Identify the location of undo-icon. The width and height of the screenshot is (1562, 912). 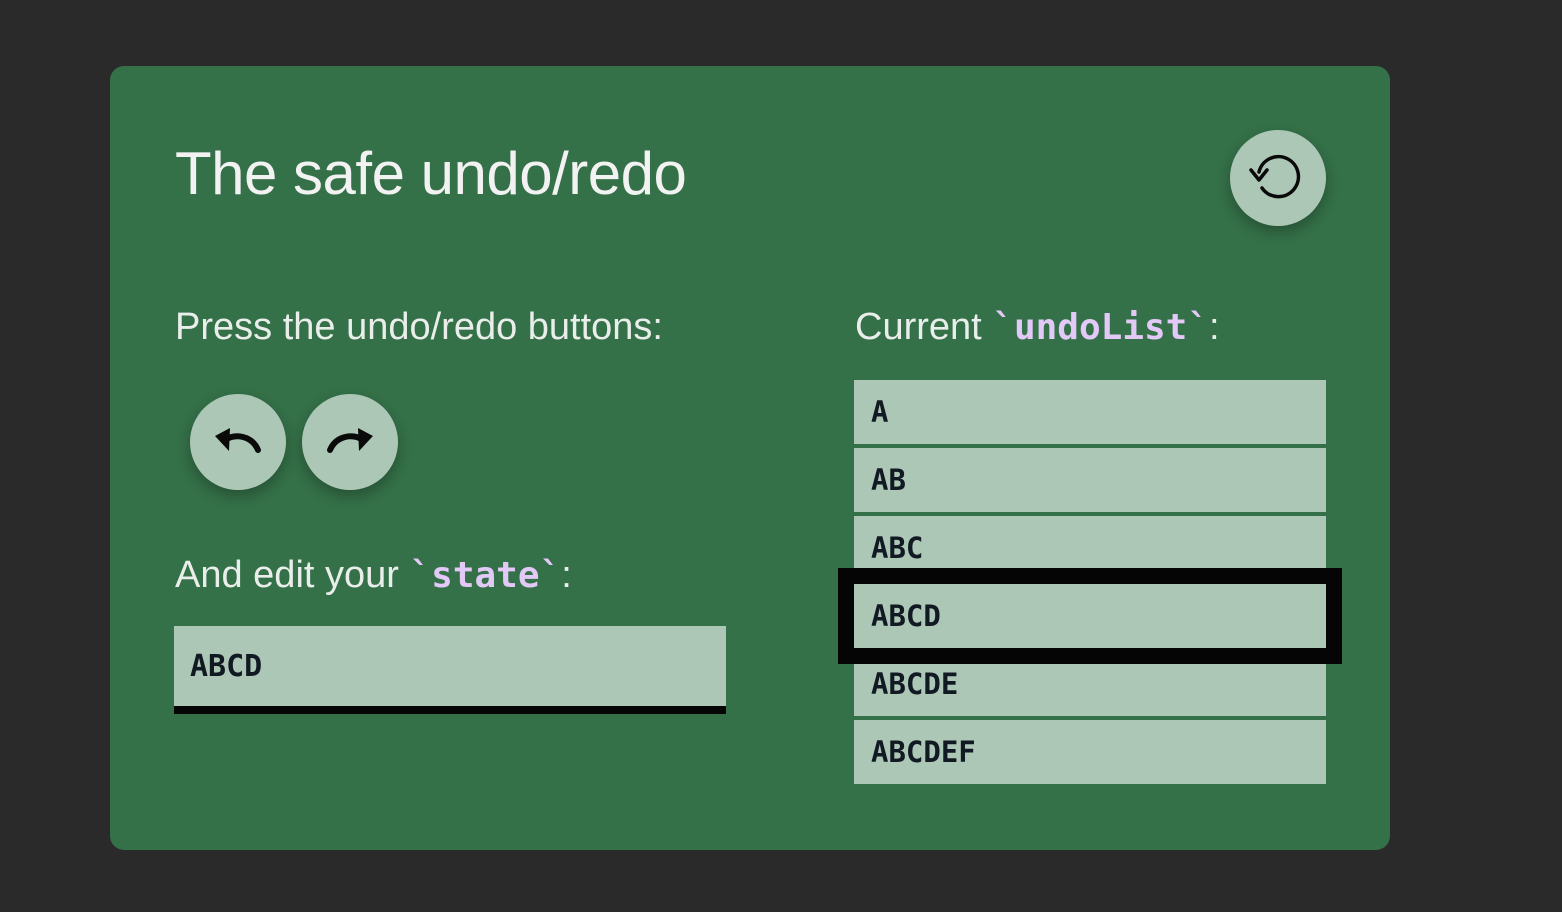
(238, 442).